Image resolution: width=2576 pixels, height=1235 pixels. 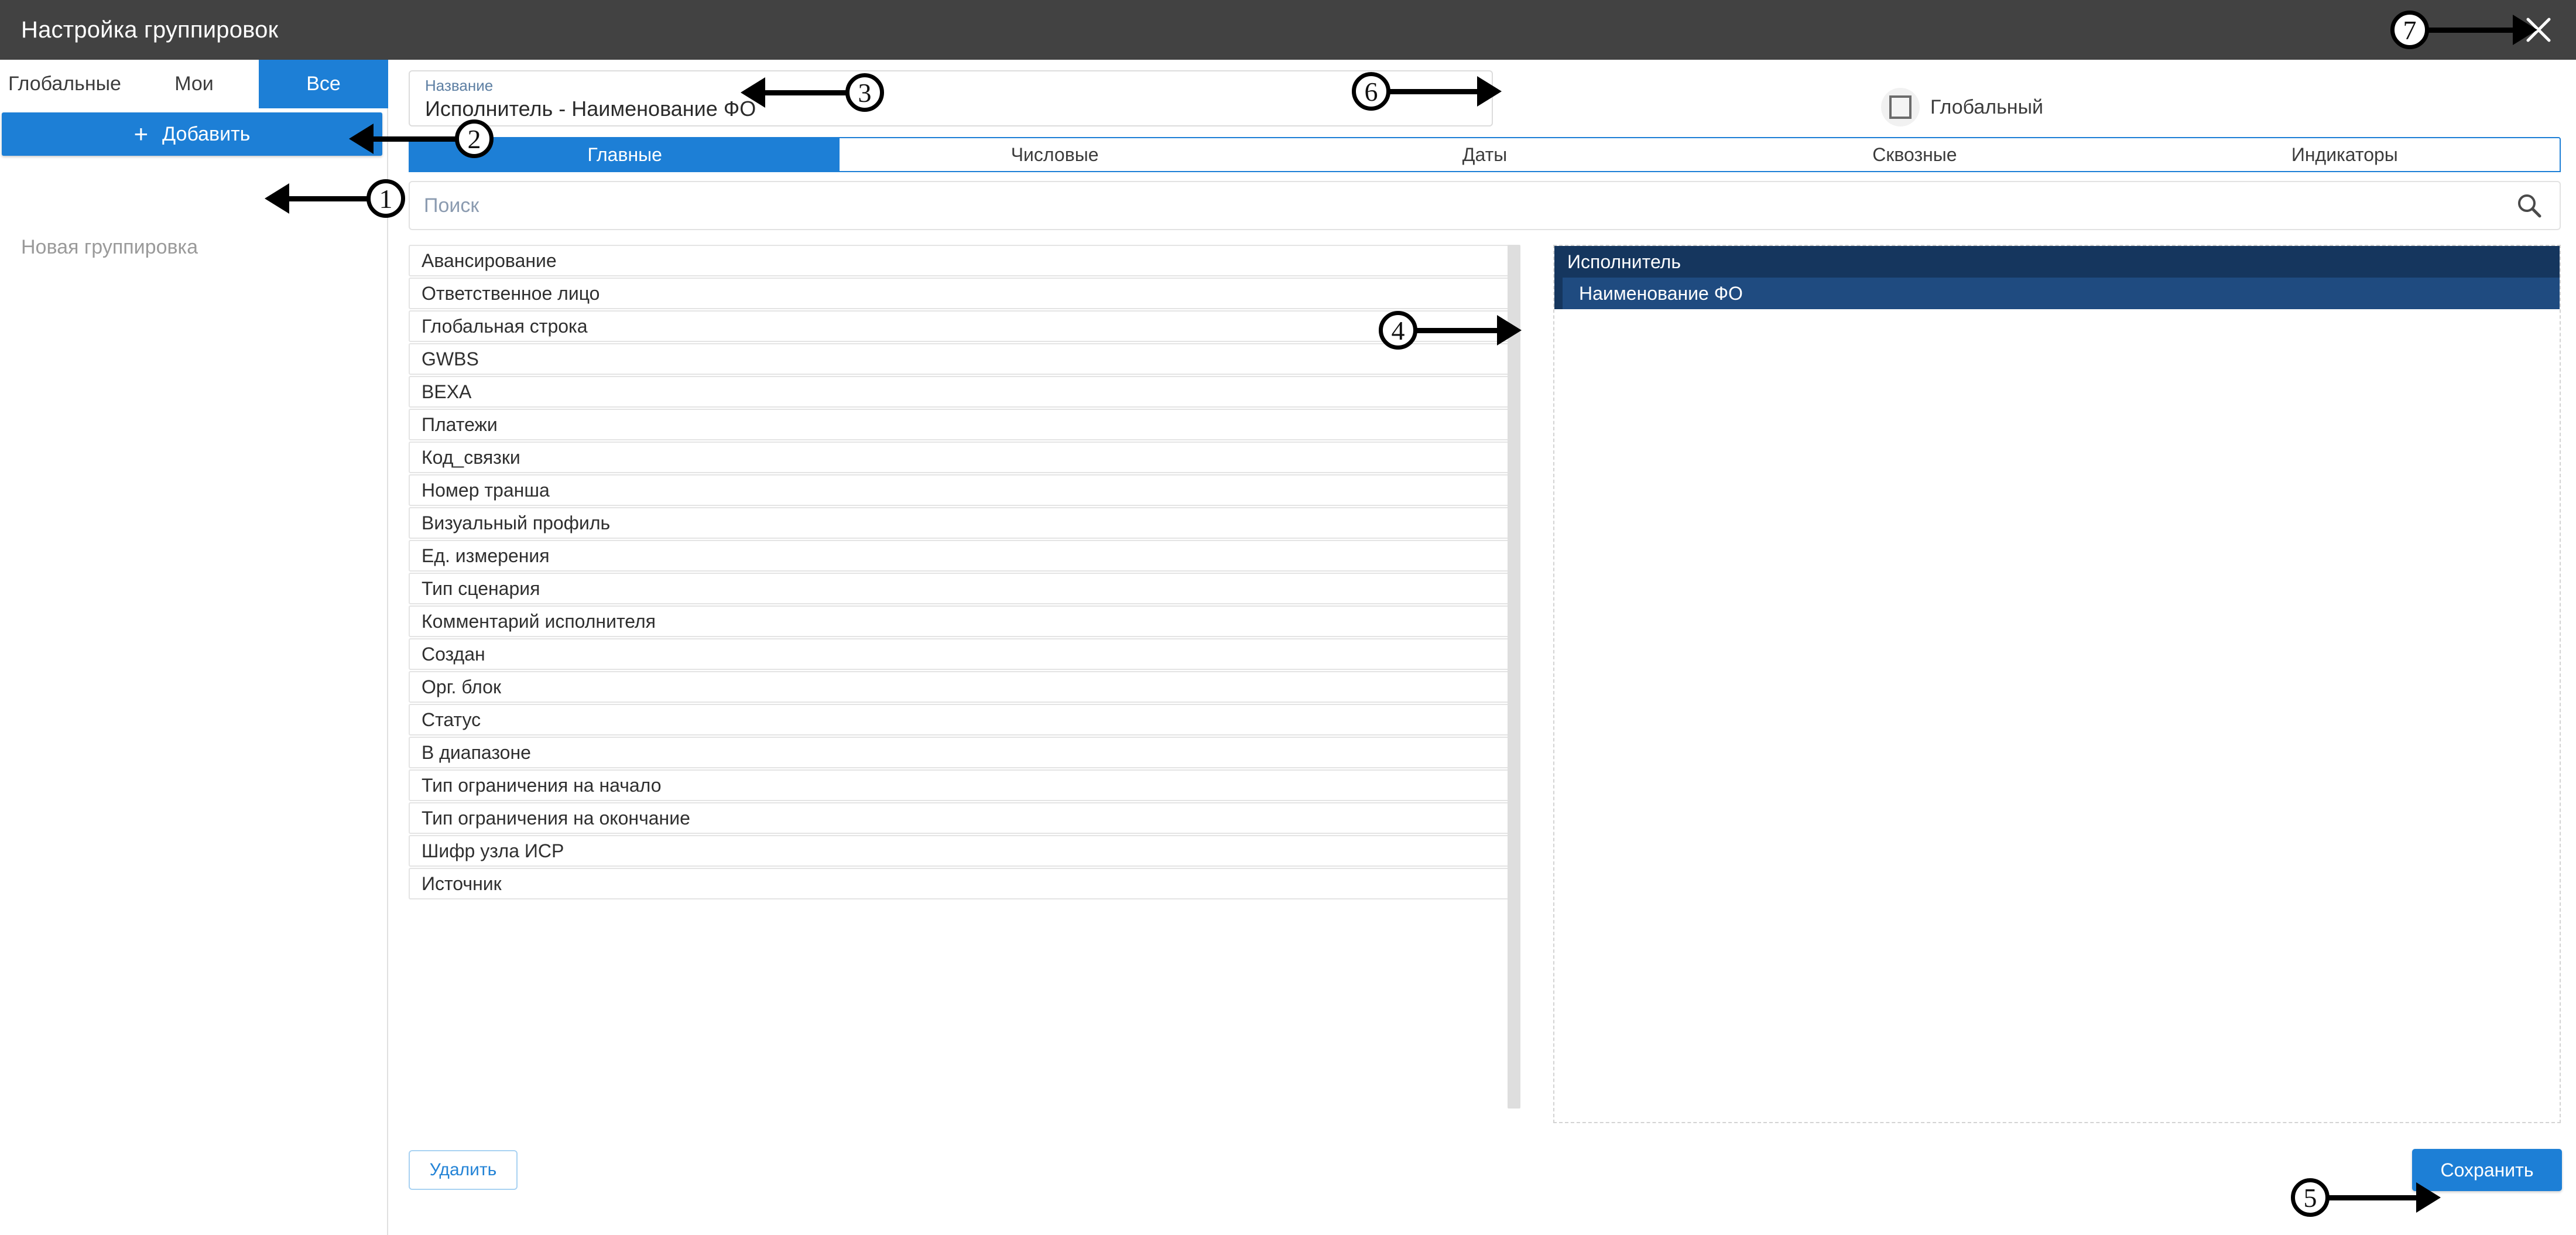 I want to click on available-field-item: Платежи, so click(x=963, y=424).